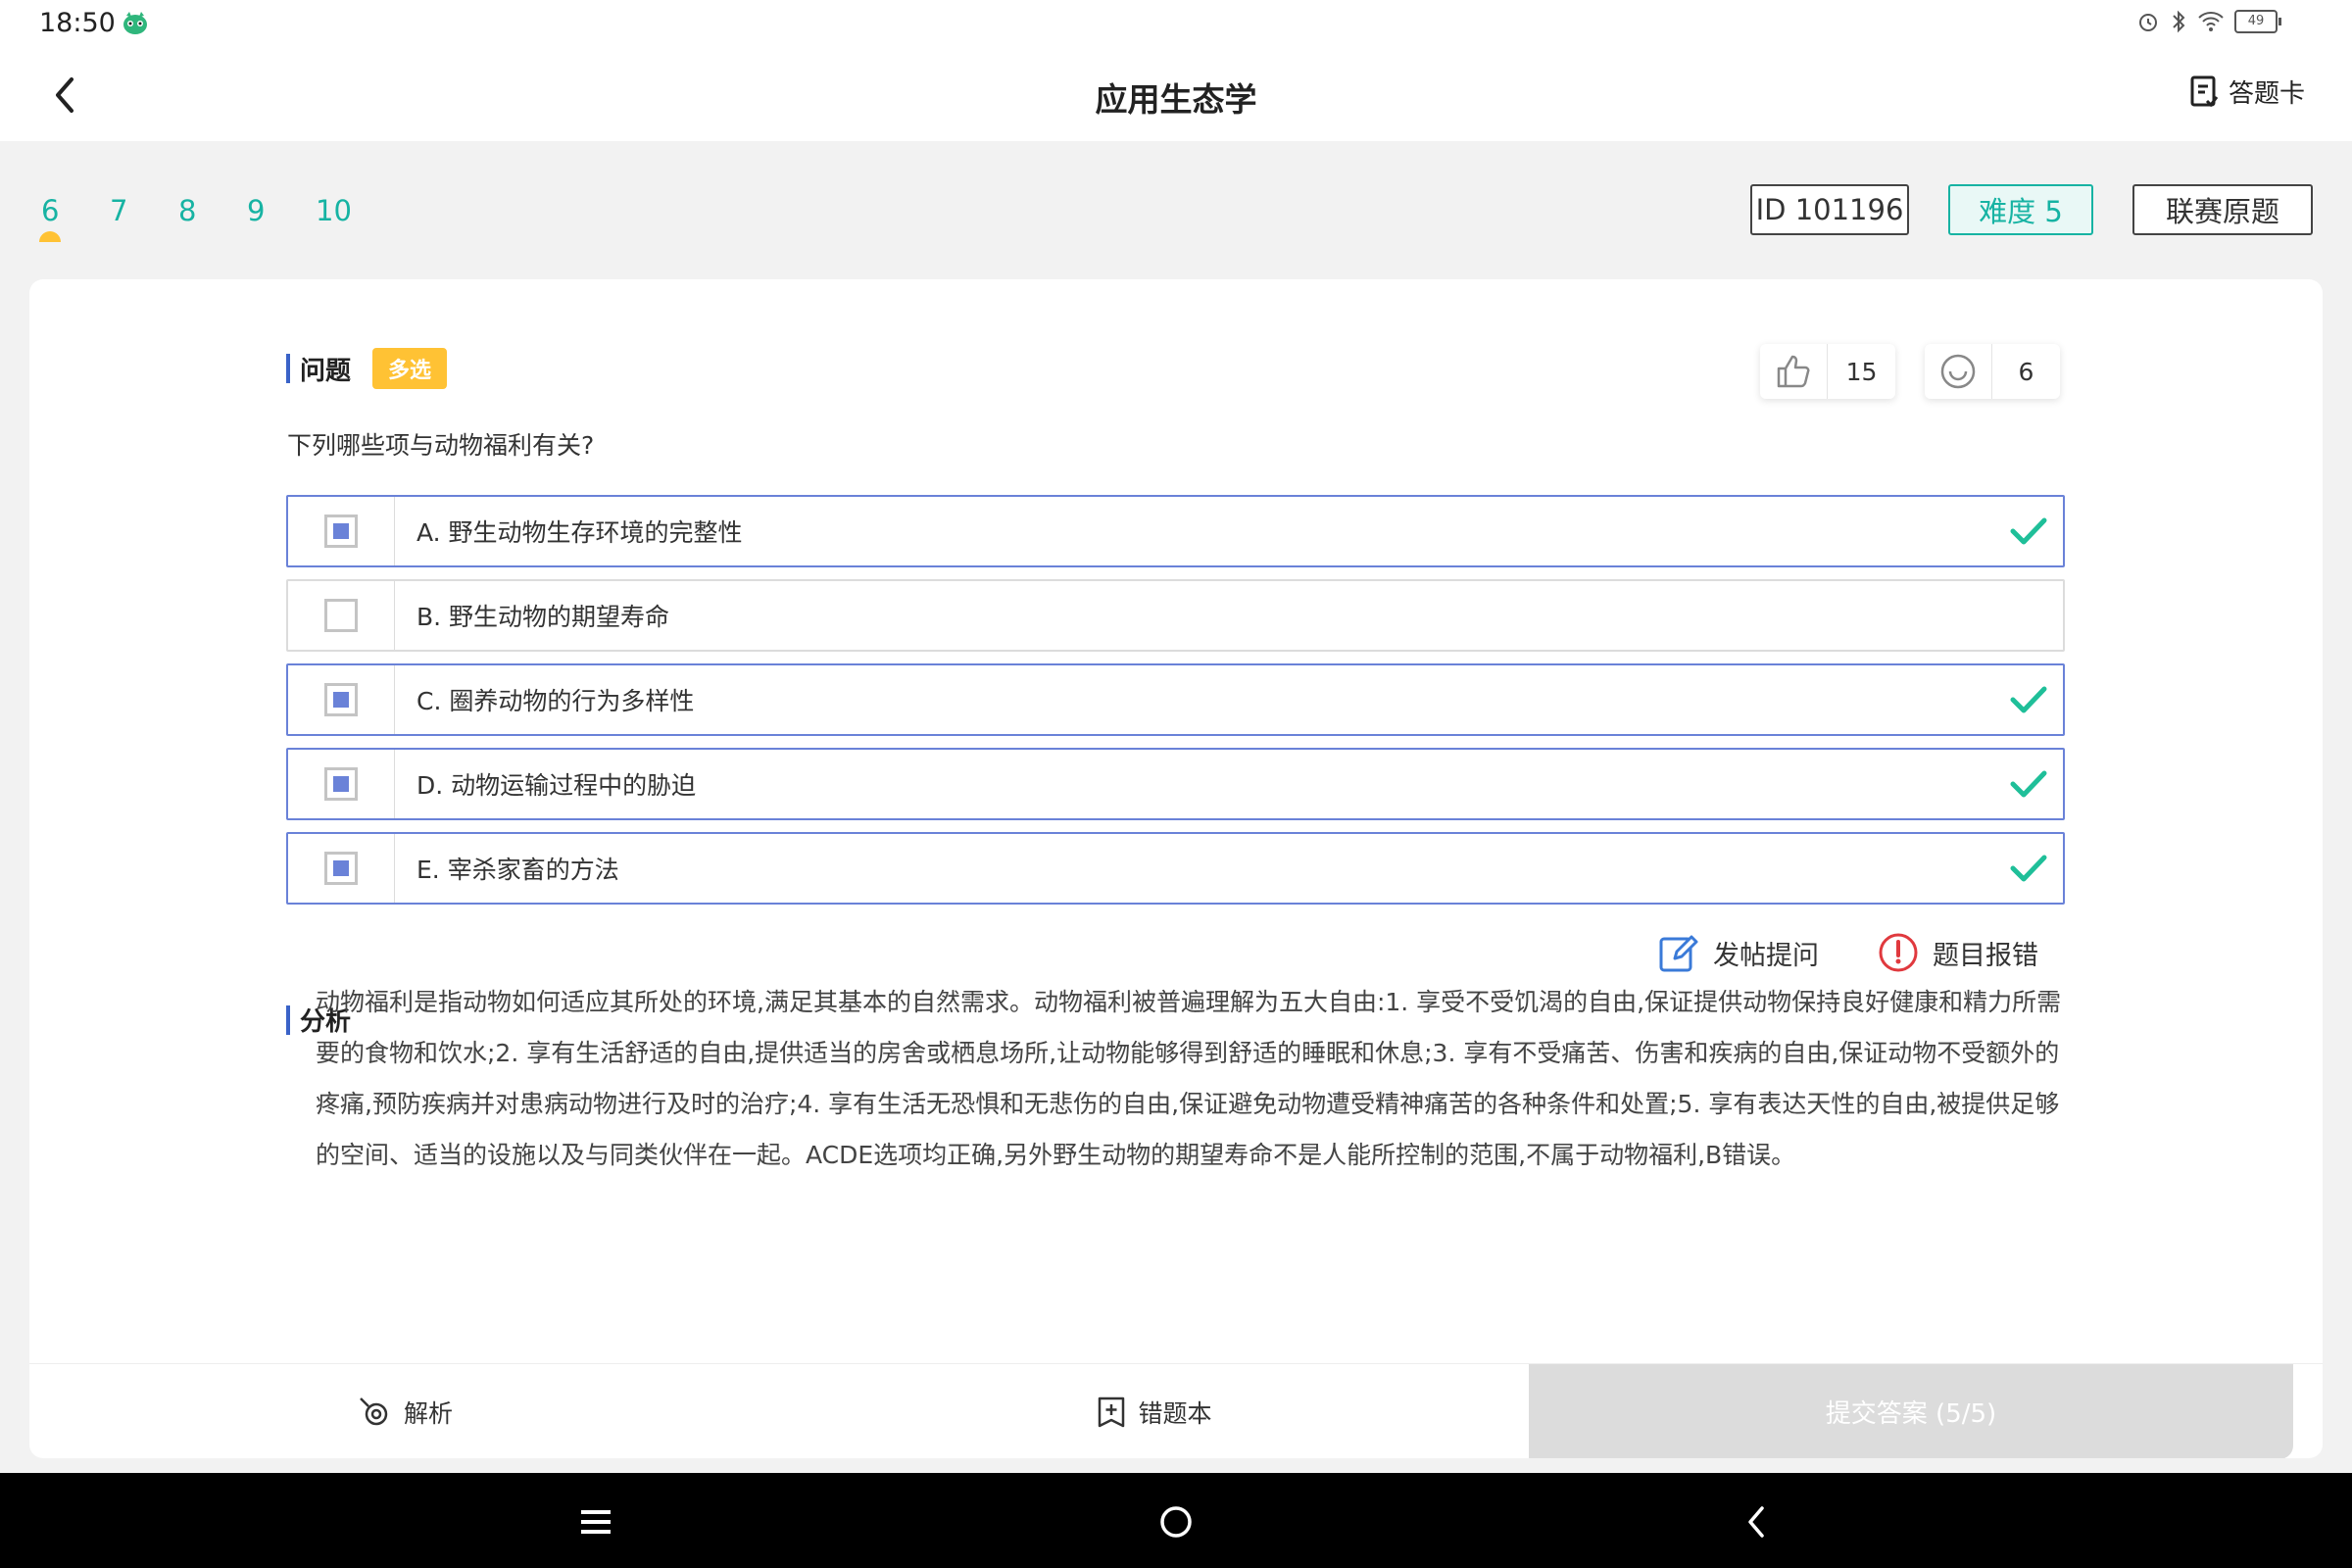  I want to click on analysis-magnifier-icon, so click(374, 1410).